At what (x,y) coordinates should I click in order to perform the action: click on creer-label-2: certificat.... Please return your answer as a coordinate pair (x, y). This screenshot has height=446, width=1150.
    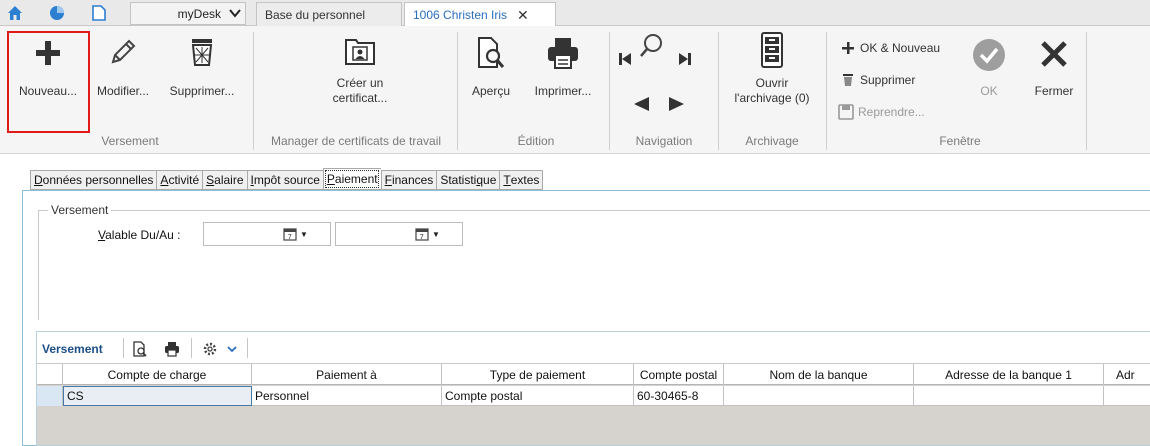
    Looking at the image, I should click on (360, 98).